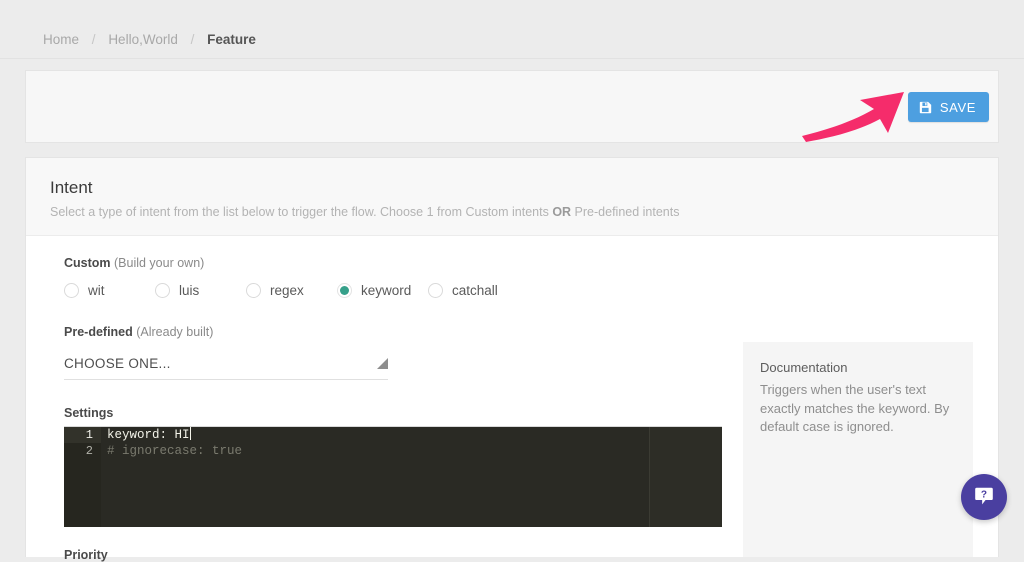  I want to click on radio-option-wit: wit, so click(109, 290).